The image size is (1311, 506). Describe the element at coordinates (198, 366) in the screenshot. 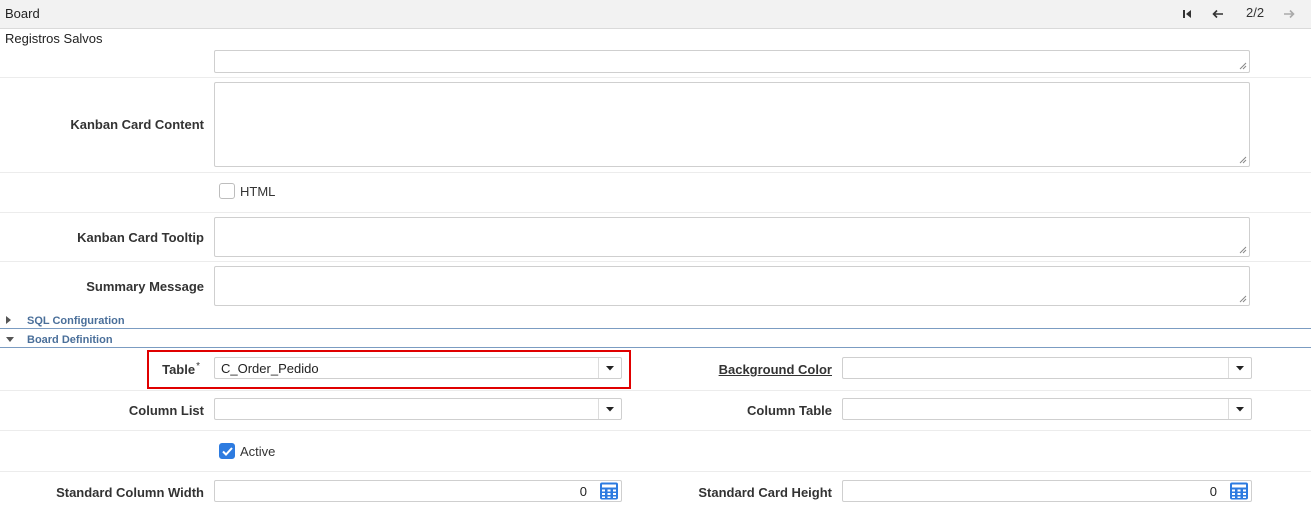

I see `required-marker: *` at that location.